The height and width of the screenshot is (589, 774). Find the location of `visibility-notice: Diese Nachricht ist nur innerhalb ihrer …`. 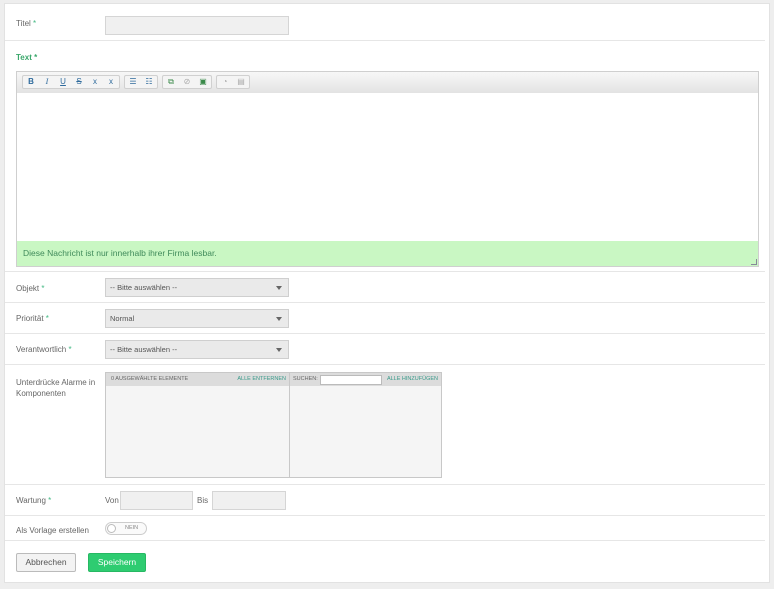

visibility-notice: Diese Nachricht ist nur innerhalb ihrer … is located at coordinates (387, 253).